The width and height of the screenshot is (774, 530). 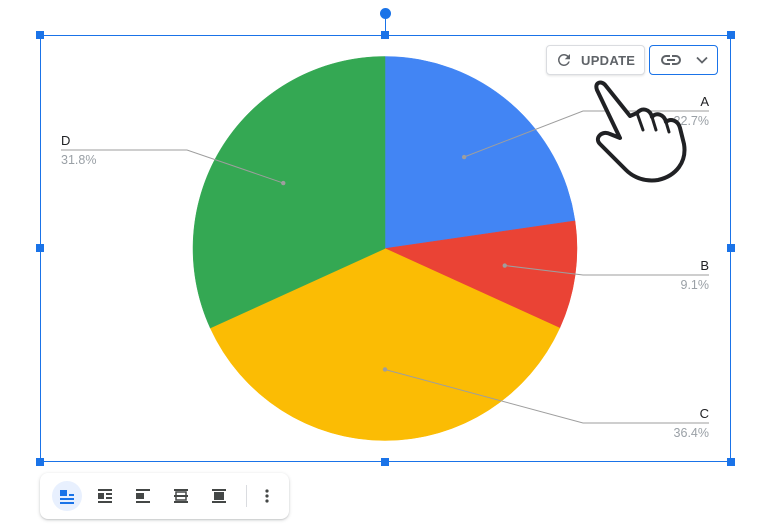 What do you see at coordinates (78, 160) in the screenshot?
I see `slice-percent-d: 31.8%` at bounding box center [78, 160].